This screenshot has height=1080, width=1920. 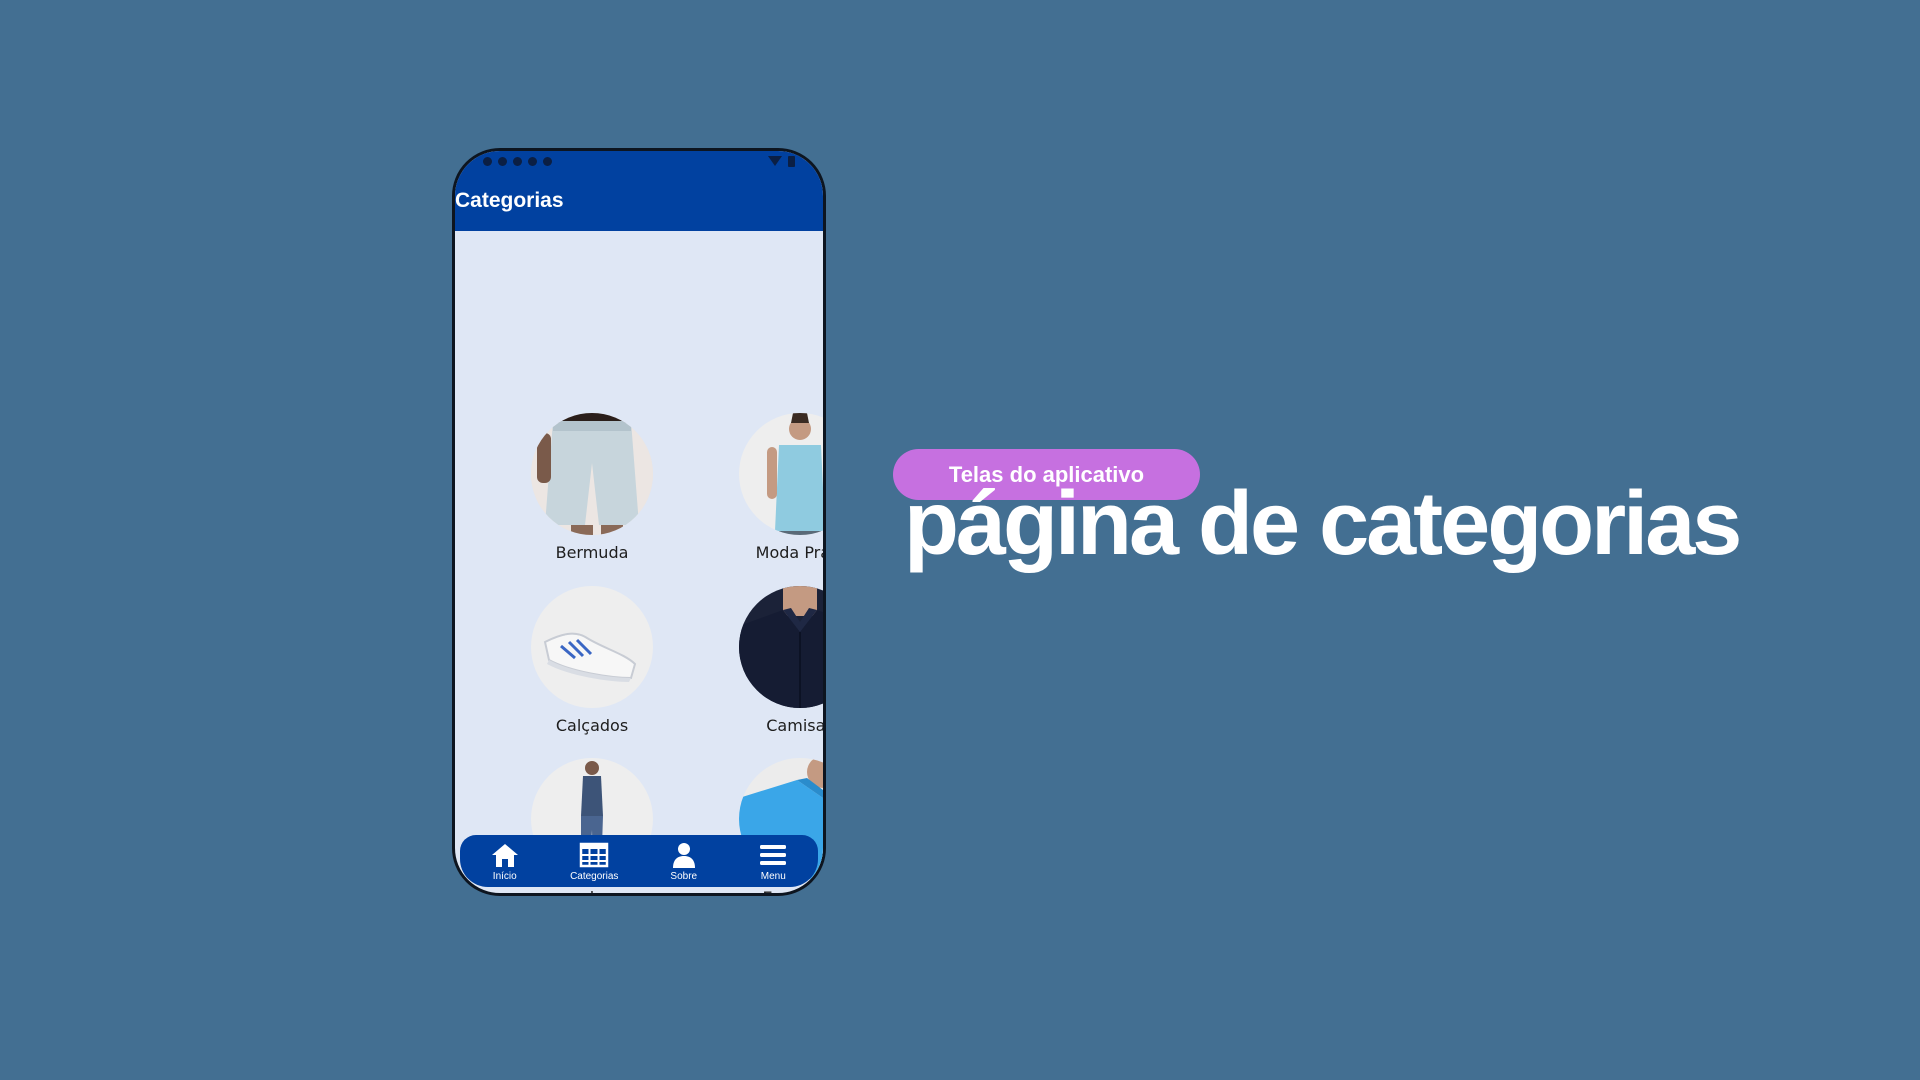 I want to click on category-item-camisas: Camisas, so click(x=778, y=660).